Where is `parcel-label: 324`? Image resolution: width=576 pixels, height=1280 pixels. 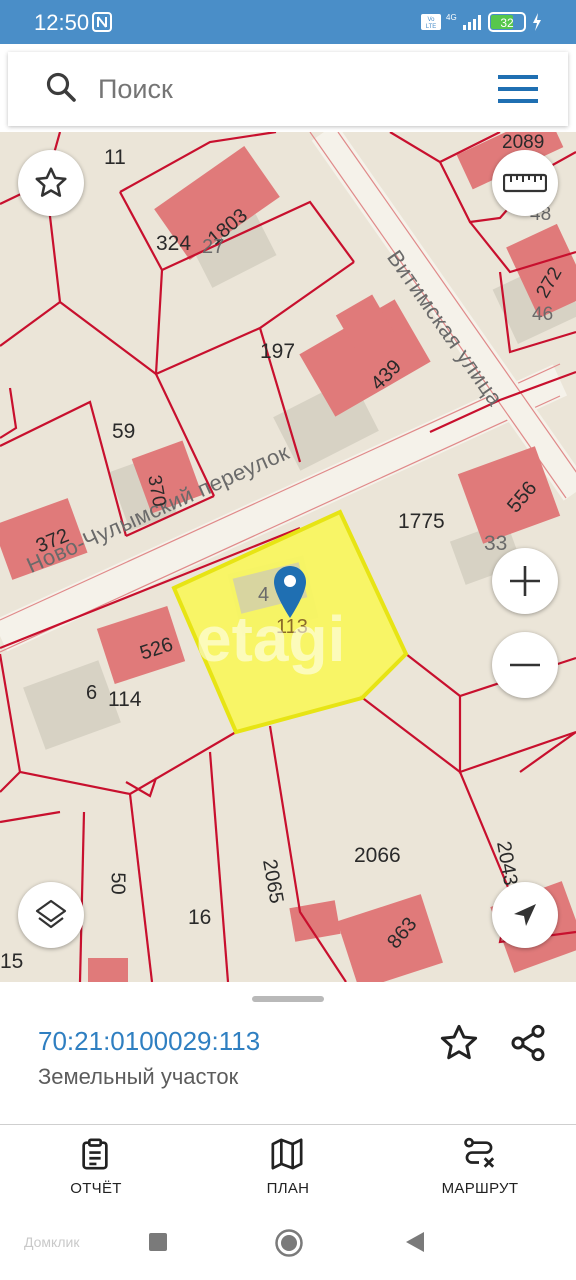 parcel-label: 324 is located at coordinates (174, 243).